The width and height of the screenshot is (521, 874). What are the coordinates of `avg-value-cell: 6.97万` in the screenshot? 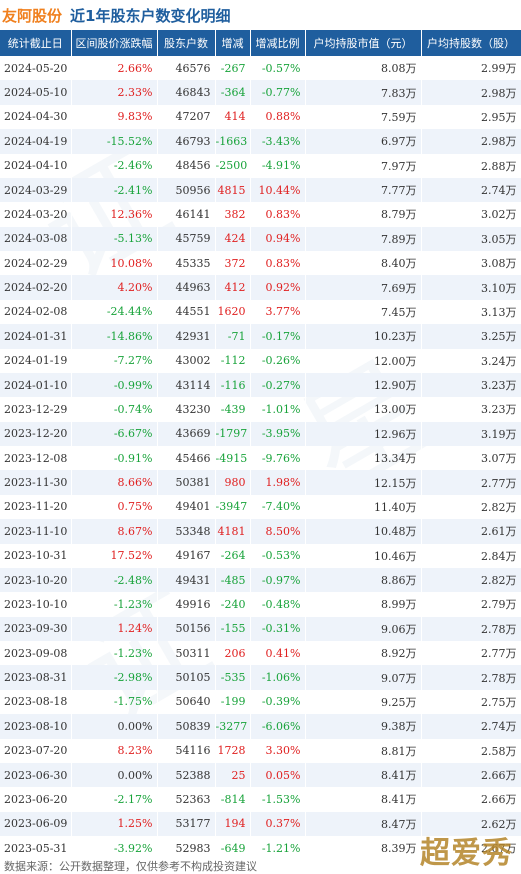 It's located at (363, 141).